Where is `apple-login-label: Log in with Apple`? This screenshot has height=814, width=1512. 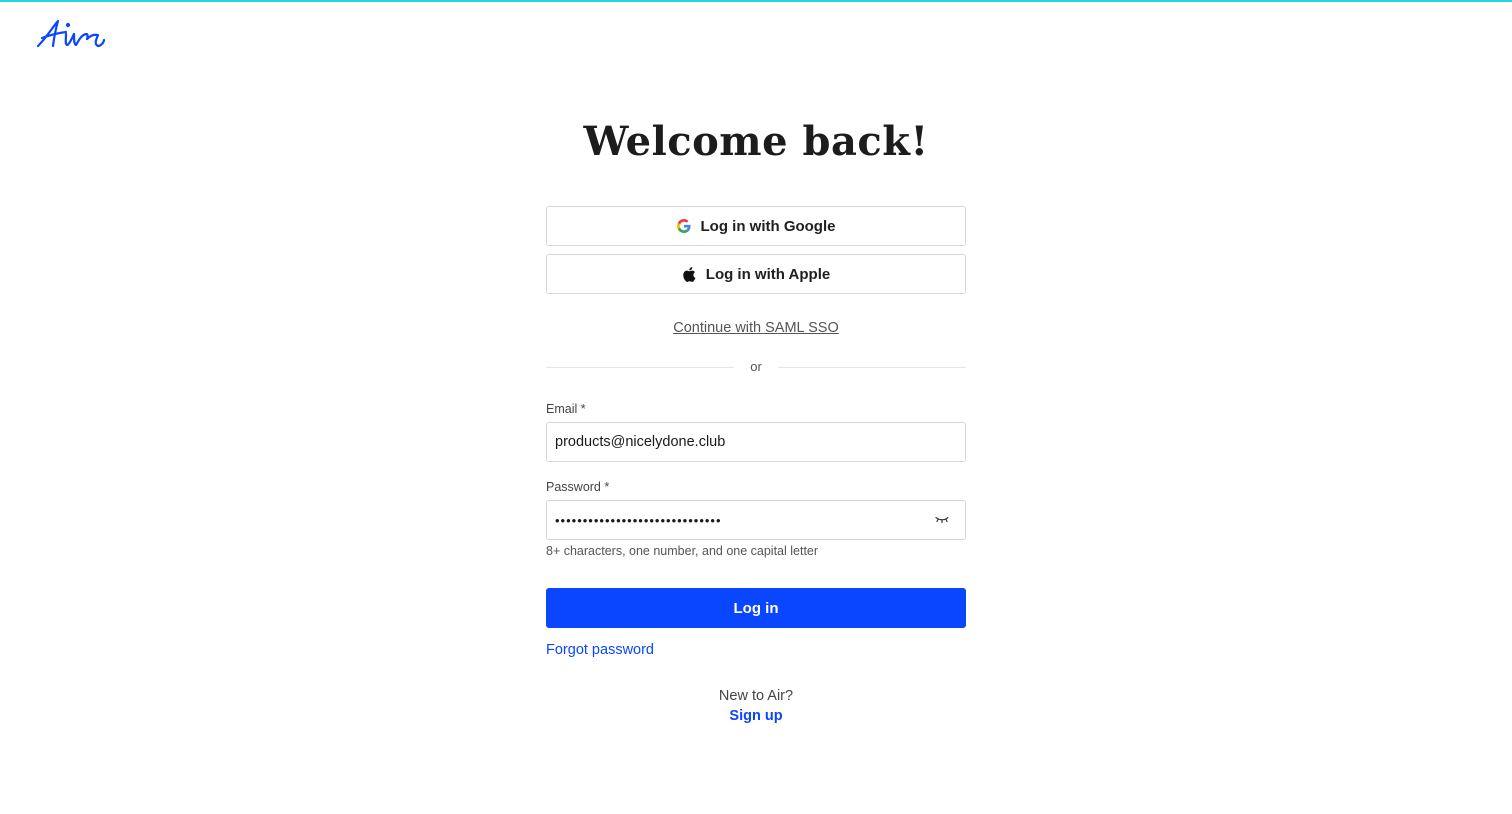 apple-login-label: Log in with Apple is located at coordinates (768, 274).